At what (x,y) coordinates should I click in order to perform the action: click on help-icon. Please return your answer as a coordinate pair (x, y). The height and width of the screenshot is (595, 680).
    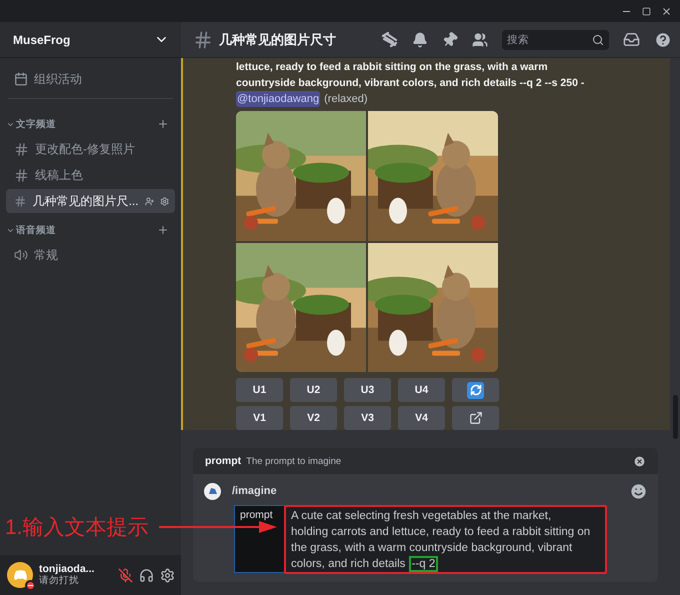
    Looking at the image, I should click on (663, 39).